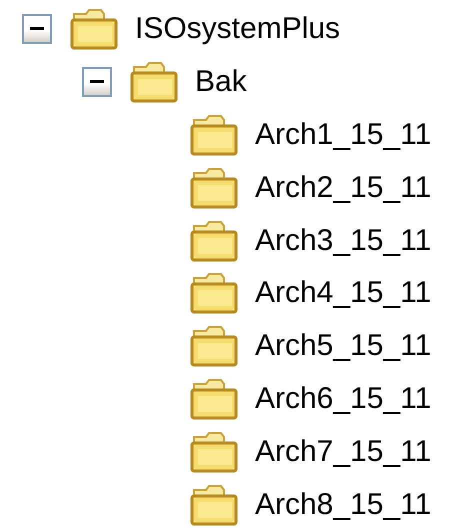  Describe the element at coordinates (343, 187) in the screenshot. I see `folder-label: Arch2_15_11` at that location.